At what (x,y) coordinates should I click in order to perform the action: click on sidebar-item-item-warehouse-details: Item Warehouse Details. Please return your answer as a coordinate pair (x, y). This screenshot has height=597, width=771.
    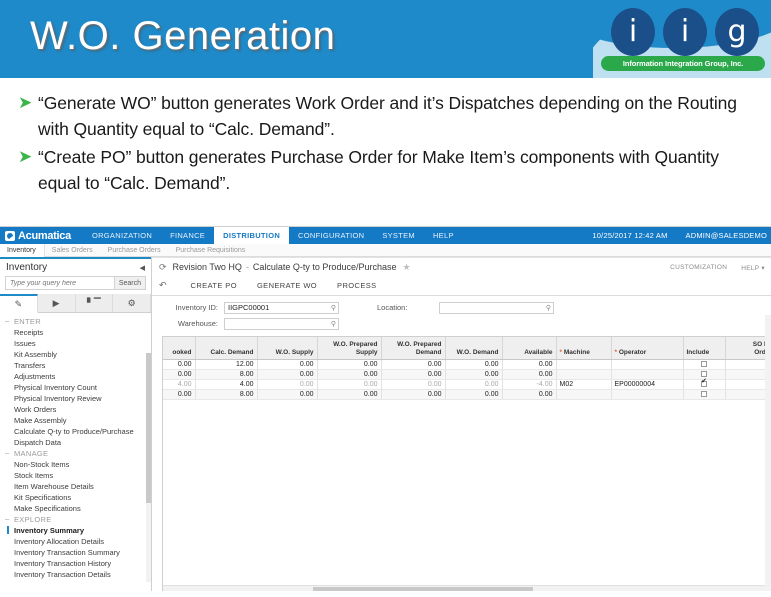
    Looking at the image, I should click on (75, 486).